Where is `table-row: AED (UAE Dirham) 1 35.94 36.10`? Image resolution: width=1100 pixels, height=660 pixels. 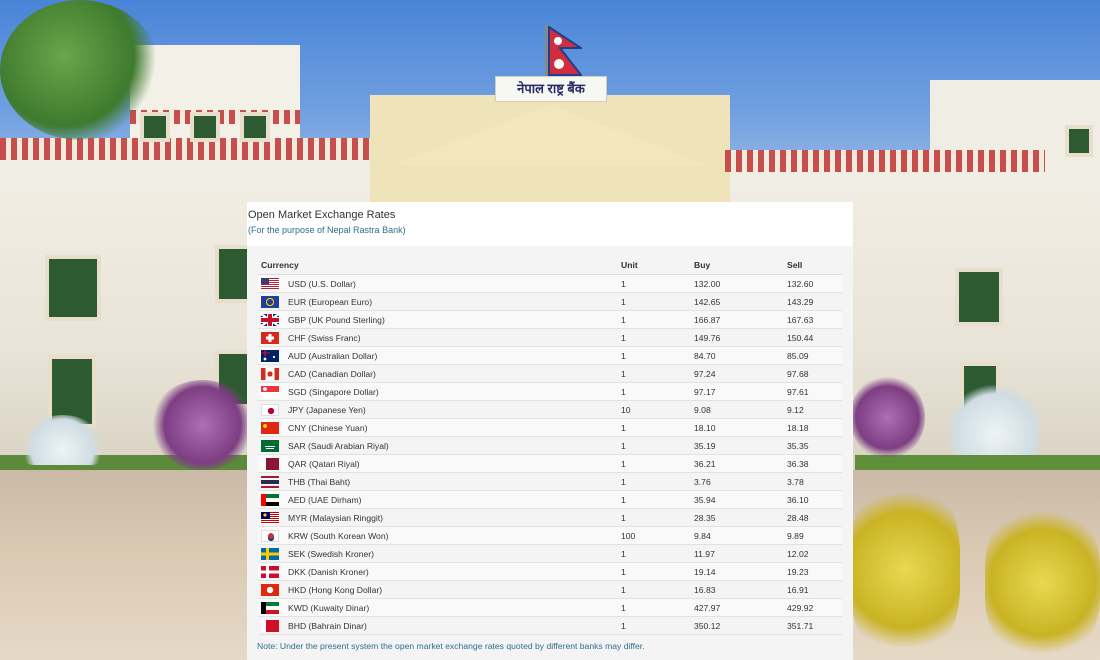
table-row: AED (UAE Dirham) 1 35.94 36.10 is located at coordinates (550, 499).